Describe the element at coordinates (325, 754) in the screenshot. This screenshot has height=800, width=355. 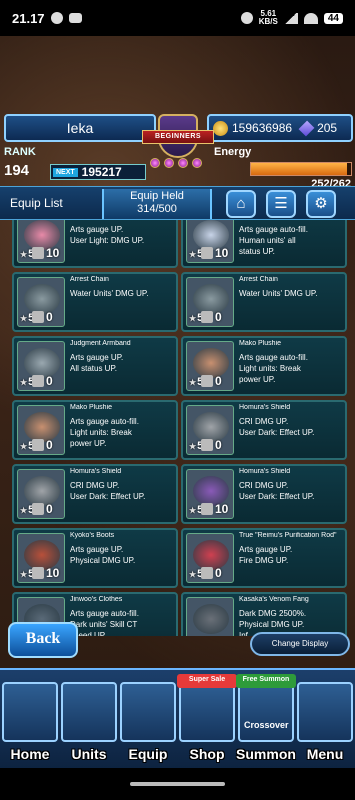
I see `nav-label: Menu` at that location.